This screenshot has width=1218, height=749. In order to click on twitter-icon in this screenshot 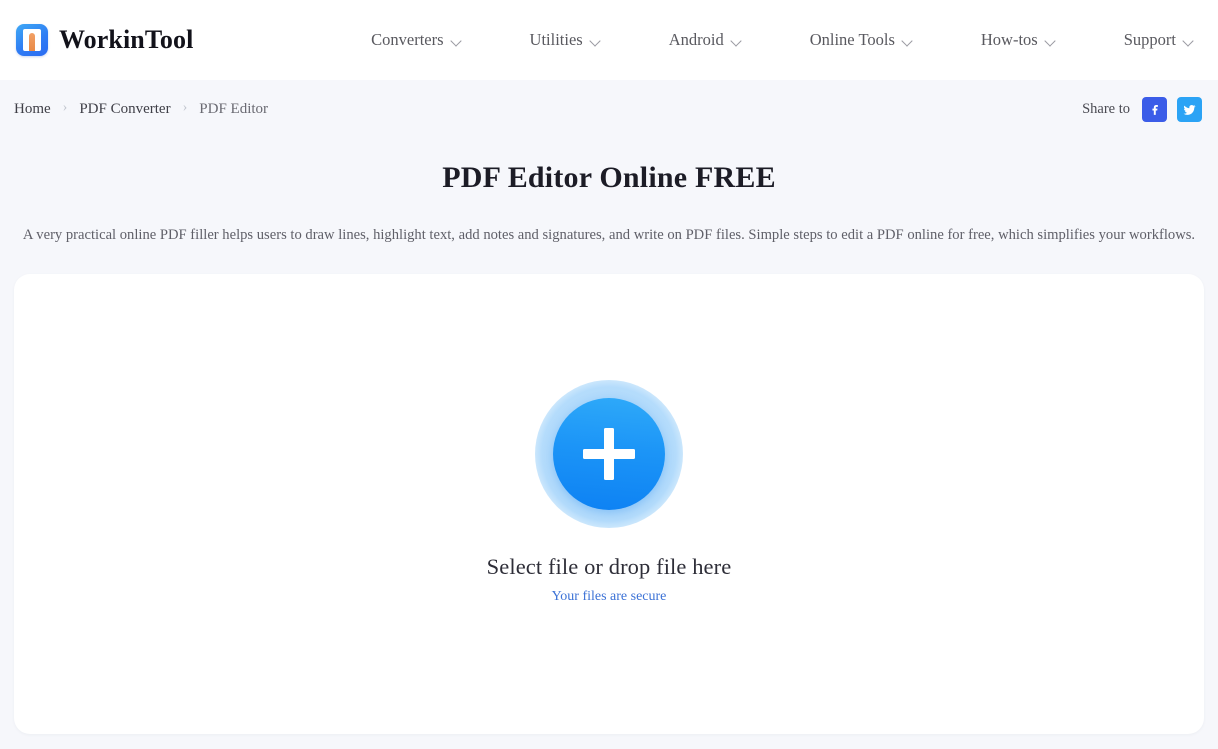, I will do `click(1189, 109)`.